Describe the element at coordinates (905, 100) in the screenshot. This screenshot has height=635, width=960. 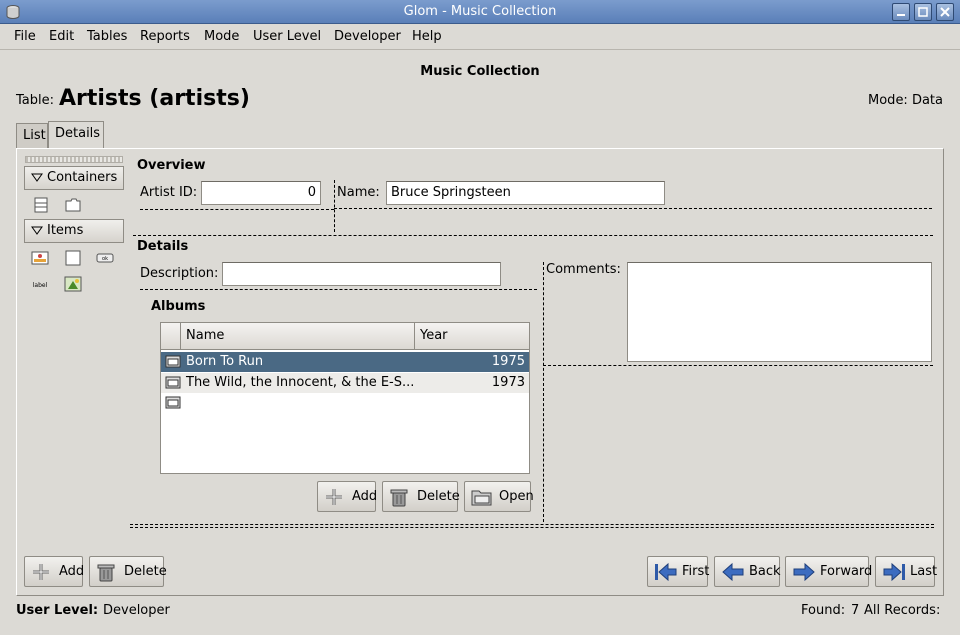
I see `mode-label: Mode: Data` at that location.